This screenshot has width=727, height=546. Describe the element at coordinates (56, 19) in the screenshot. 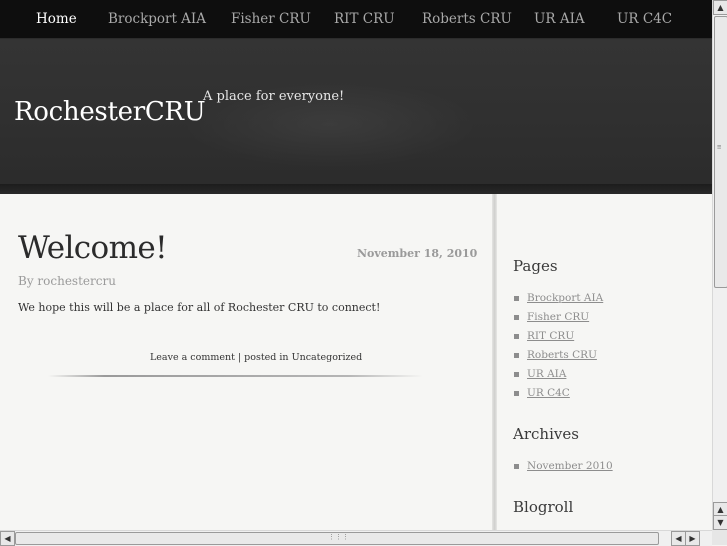

I see `nav-item-home: Home` at that location.